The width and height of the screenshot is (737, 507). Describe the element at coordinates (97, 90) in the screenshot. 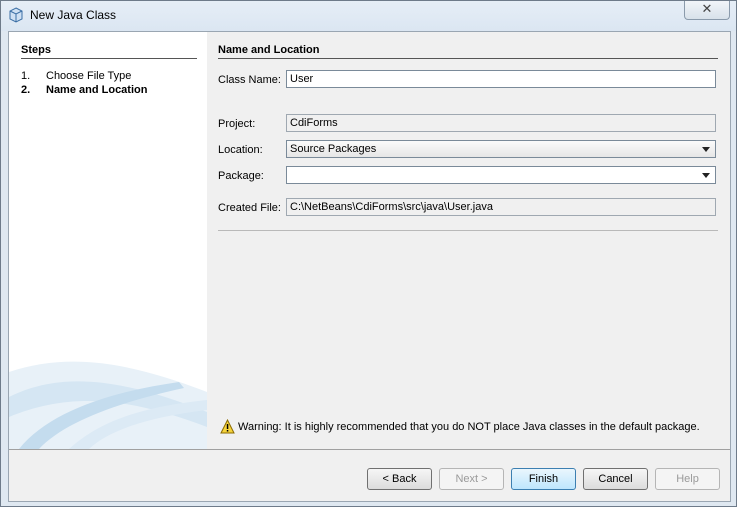

I see `step-label: Name and Location` at that location.